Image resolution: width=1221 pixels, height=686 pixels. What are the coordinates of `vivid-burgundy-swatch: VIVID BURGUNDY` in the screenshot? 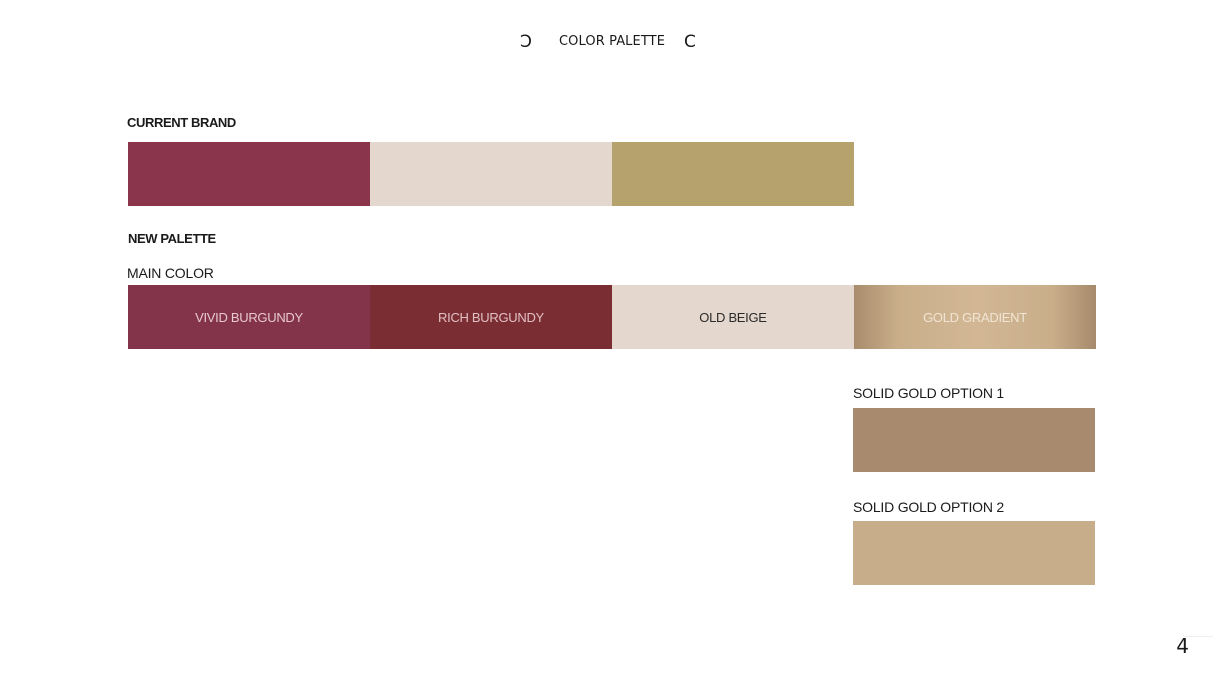 It's located at (249, 317).